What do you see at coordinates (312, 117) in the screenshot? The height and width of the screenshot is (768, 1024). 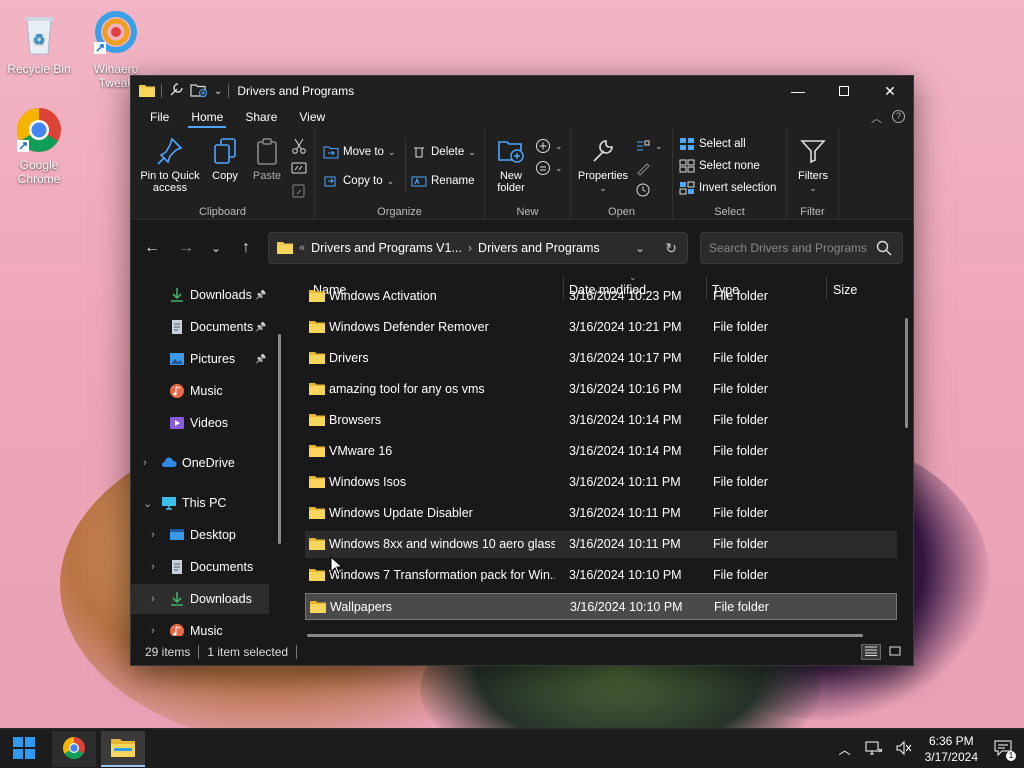 I see `tab-view: View` at bounding box center [312, 117].